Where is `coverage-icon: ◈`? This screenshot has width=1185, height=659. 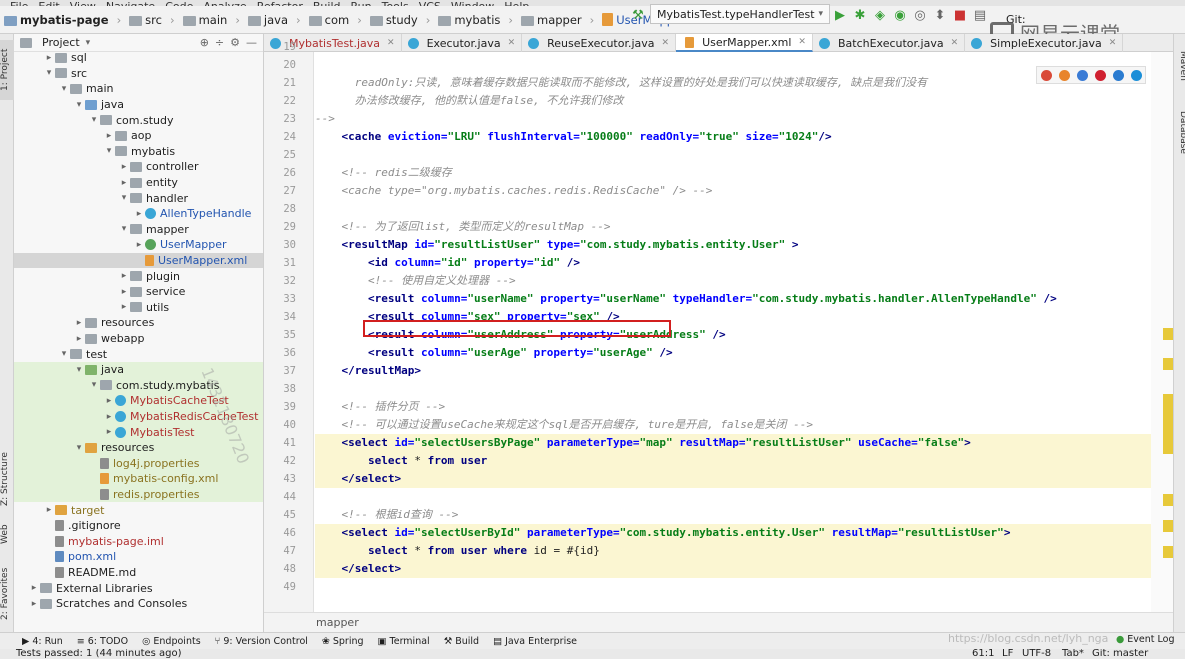
coverage-icon: ◈ is located at coordinates (880, 16).